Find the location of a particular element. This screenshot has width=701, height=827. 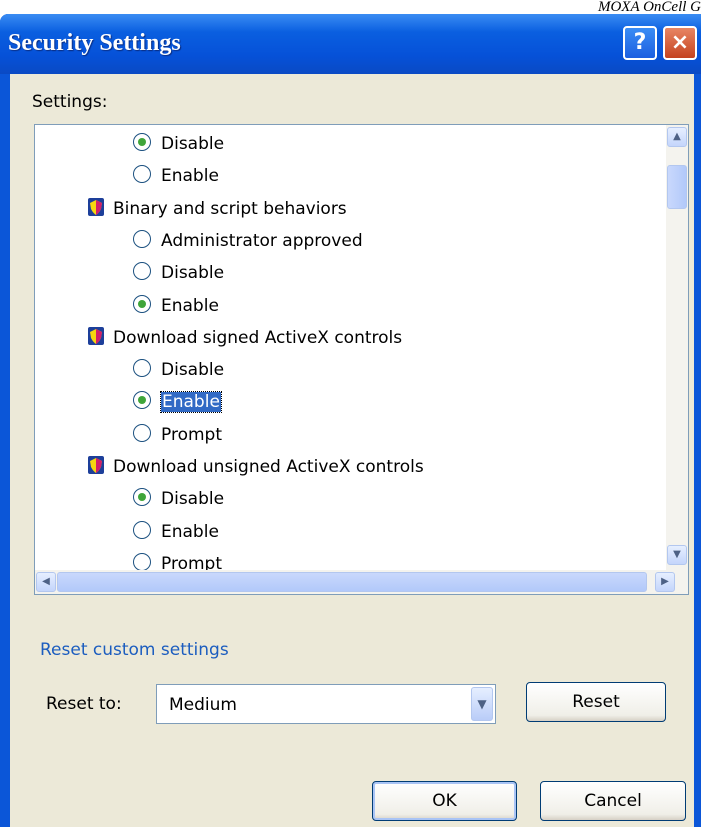

settings-category: Download unsigned ActiveX controls is located at coordinates (255, 467).